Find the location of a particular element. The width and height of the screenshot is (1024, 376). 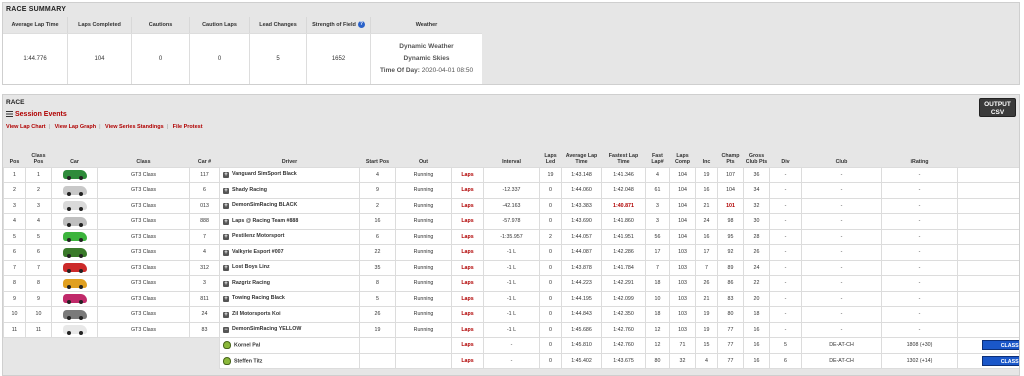

driver-name: Kornel Pal is located at coordinates (247, 346).